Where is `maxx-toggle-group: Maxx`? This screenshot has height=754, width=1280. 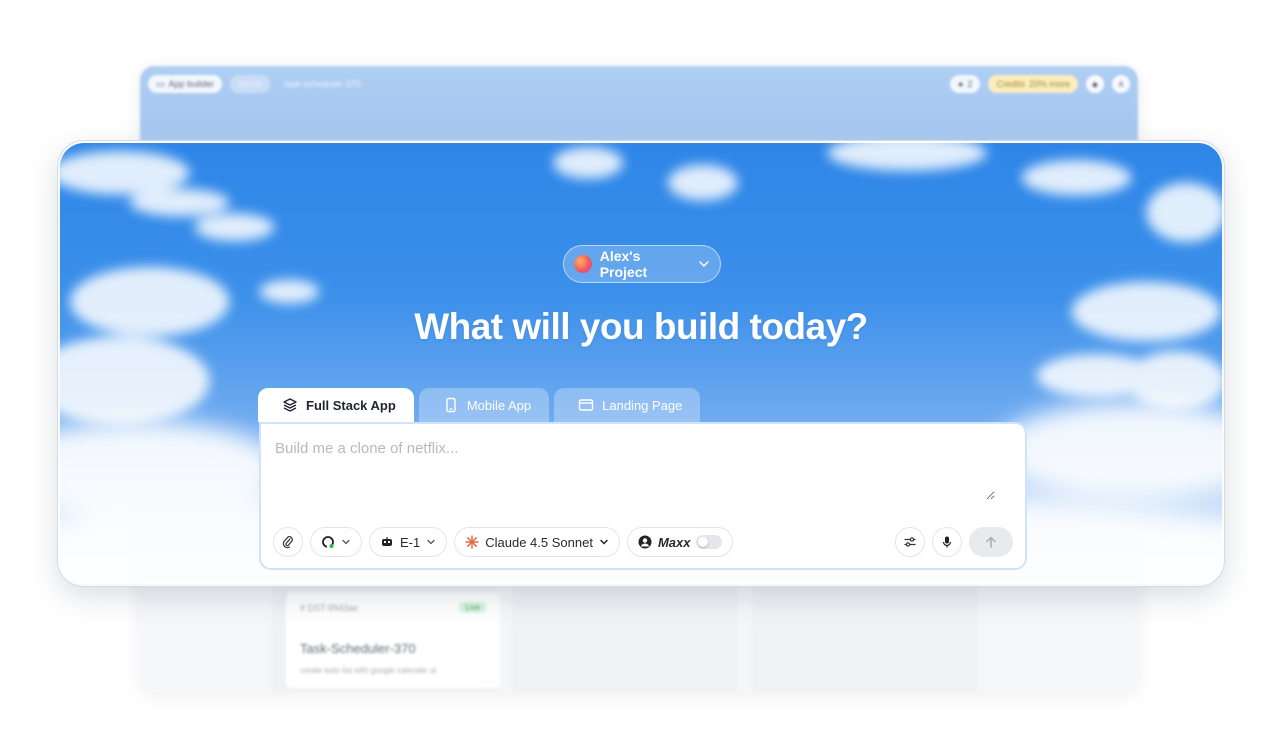
maxx-toggle-group: Maxx is located at coordinates (680, 542).